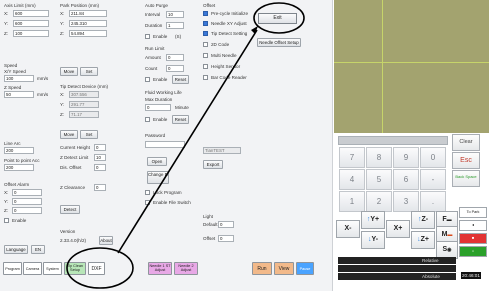 Image resolution: width=489 pixels, height=291 pixels. What do you see at coordinates (31, 13) in the screenshot?
I see `axis-limit-x-input: 600` at bounding box center [31, 13].